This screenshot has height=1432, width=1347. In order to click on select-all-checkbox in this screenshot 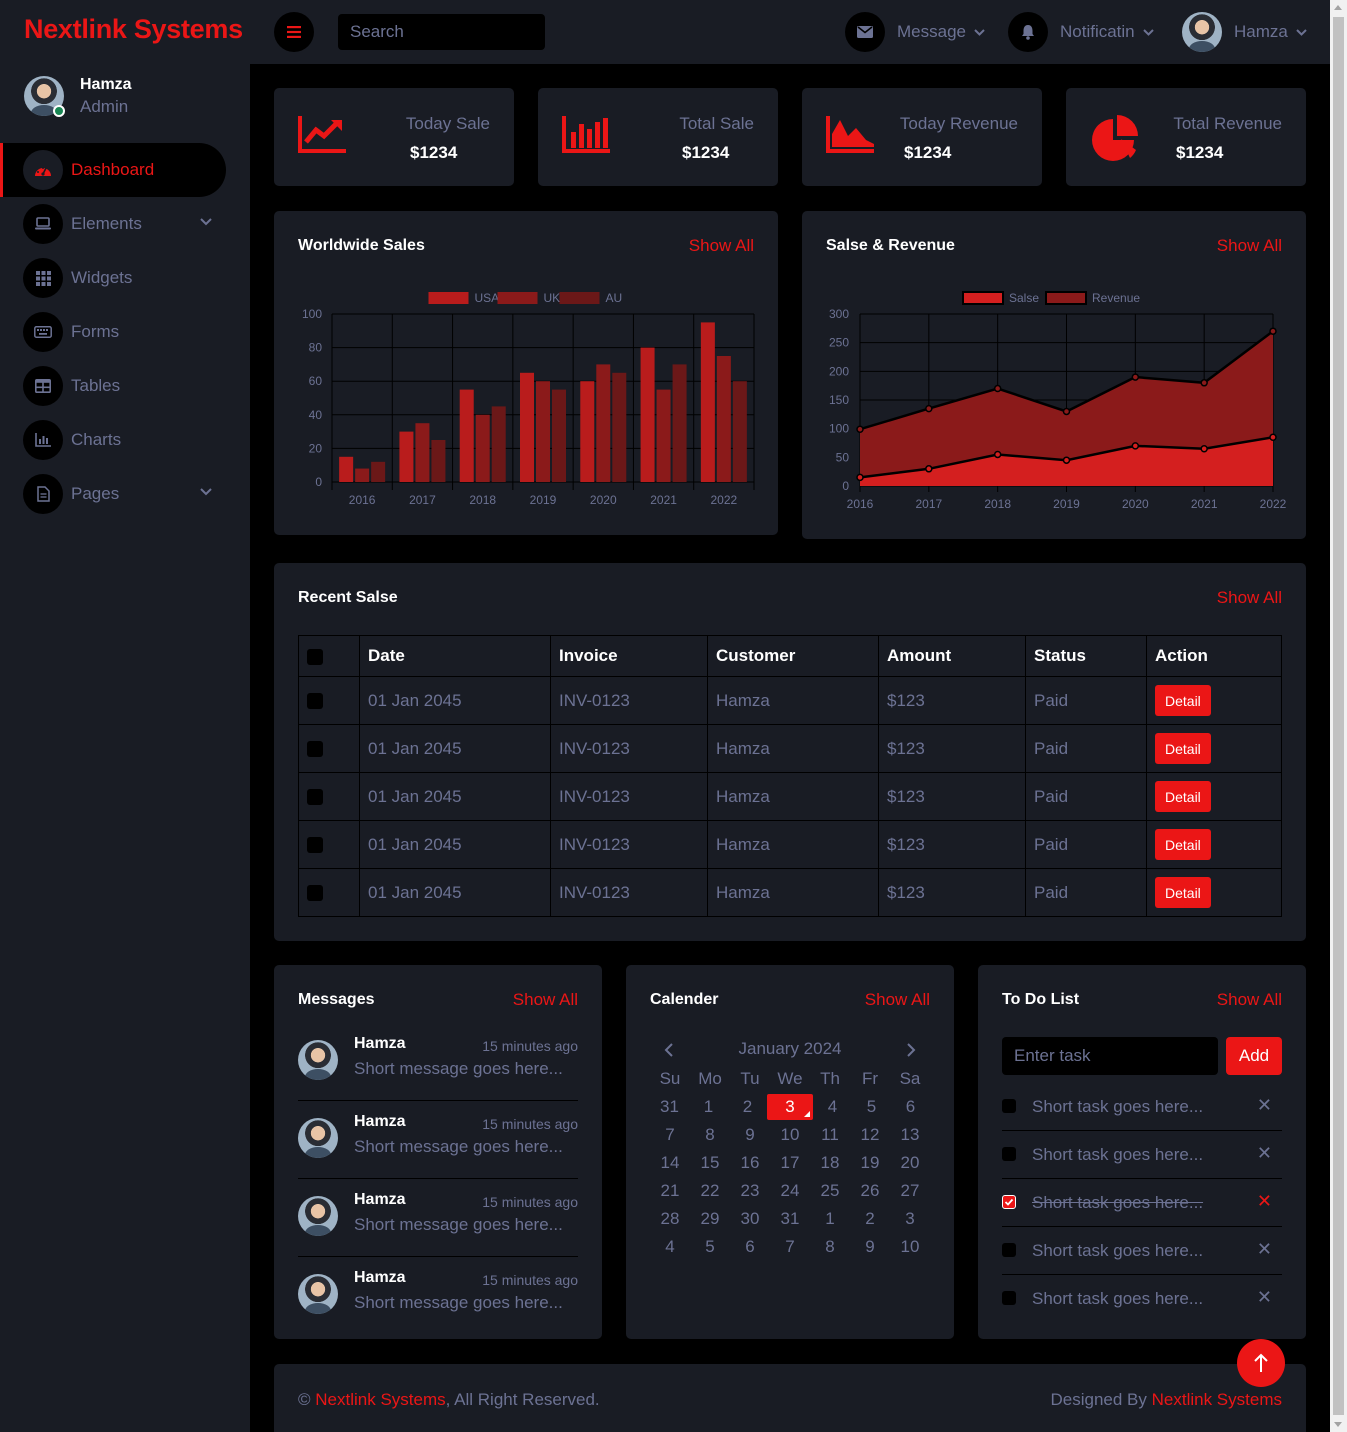, I will do `click(315, 656)`.